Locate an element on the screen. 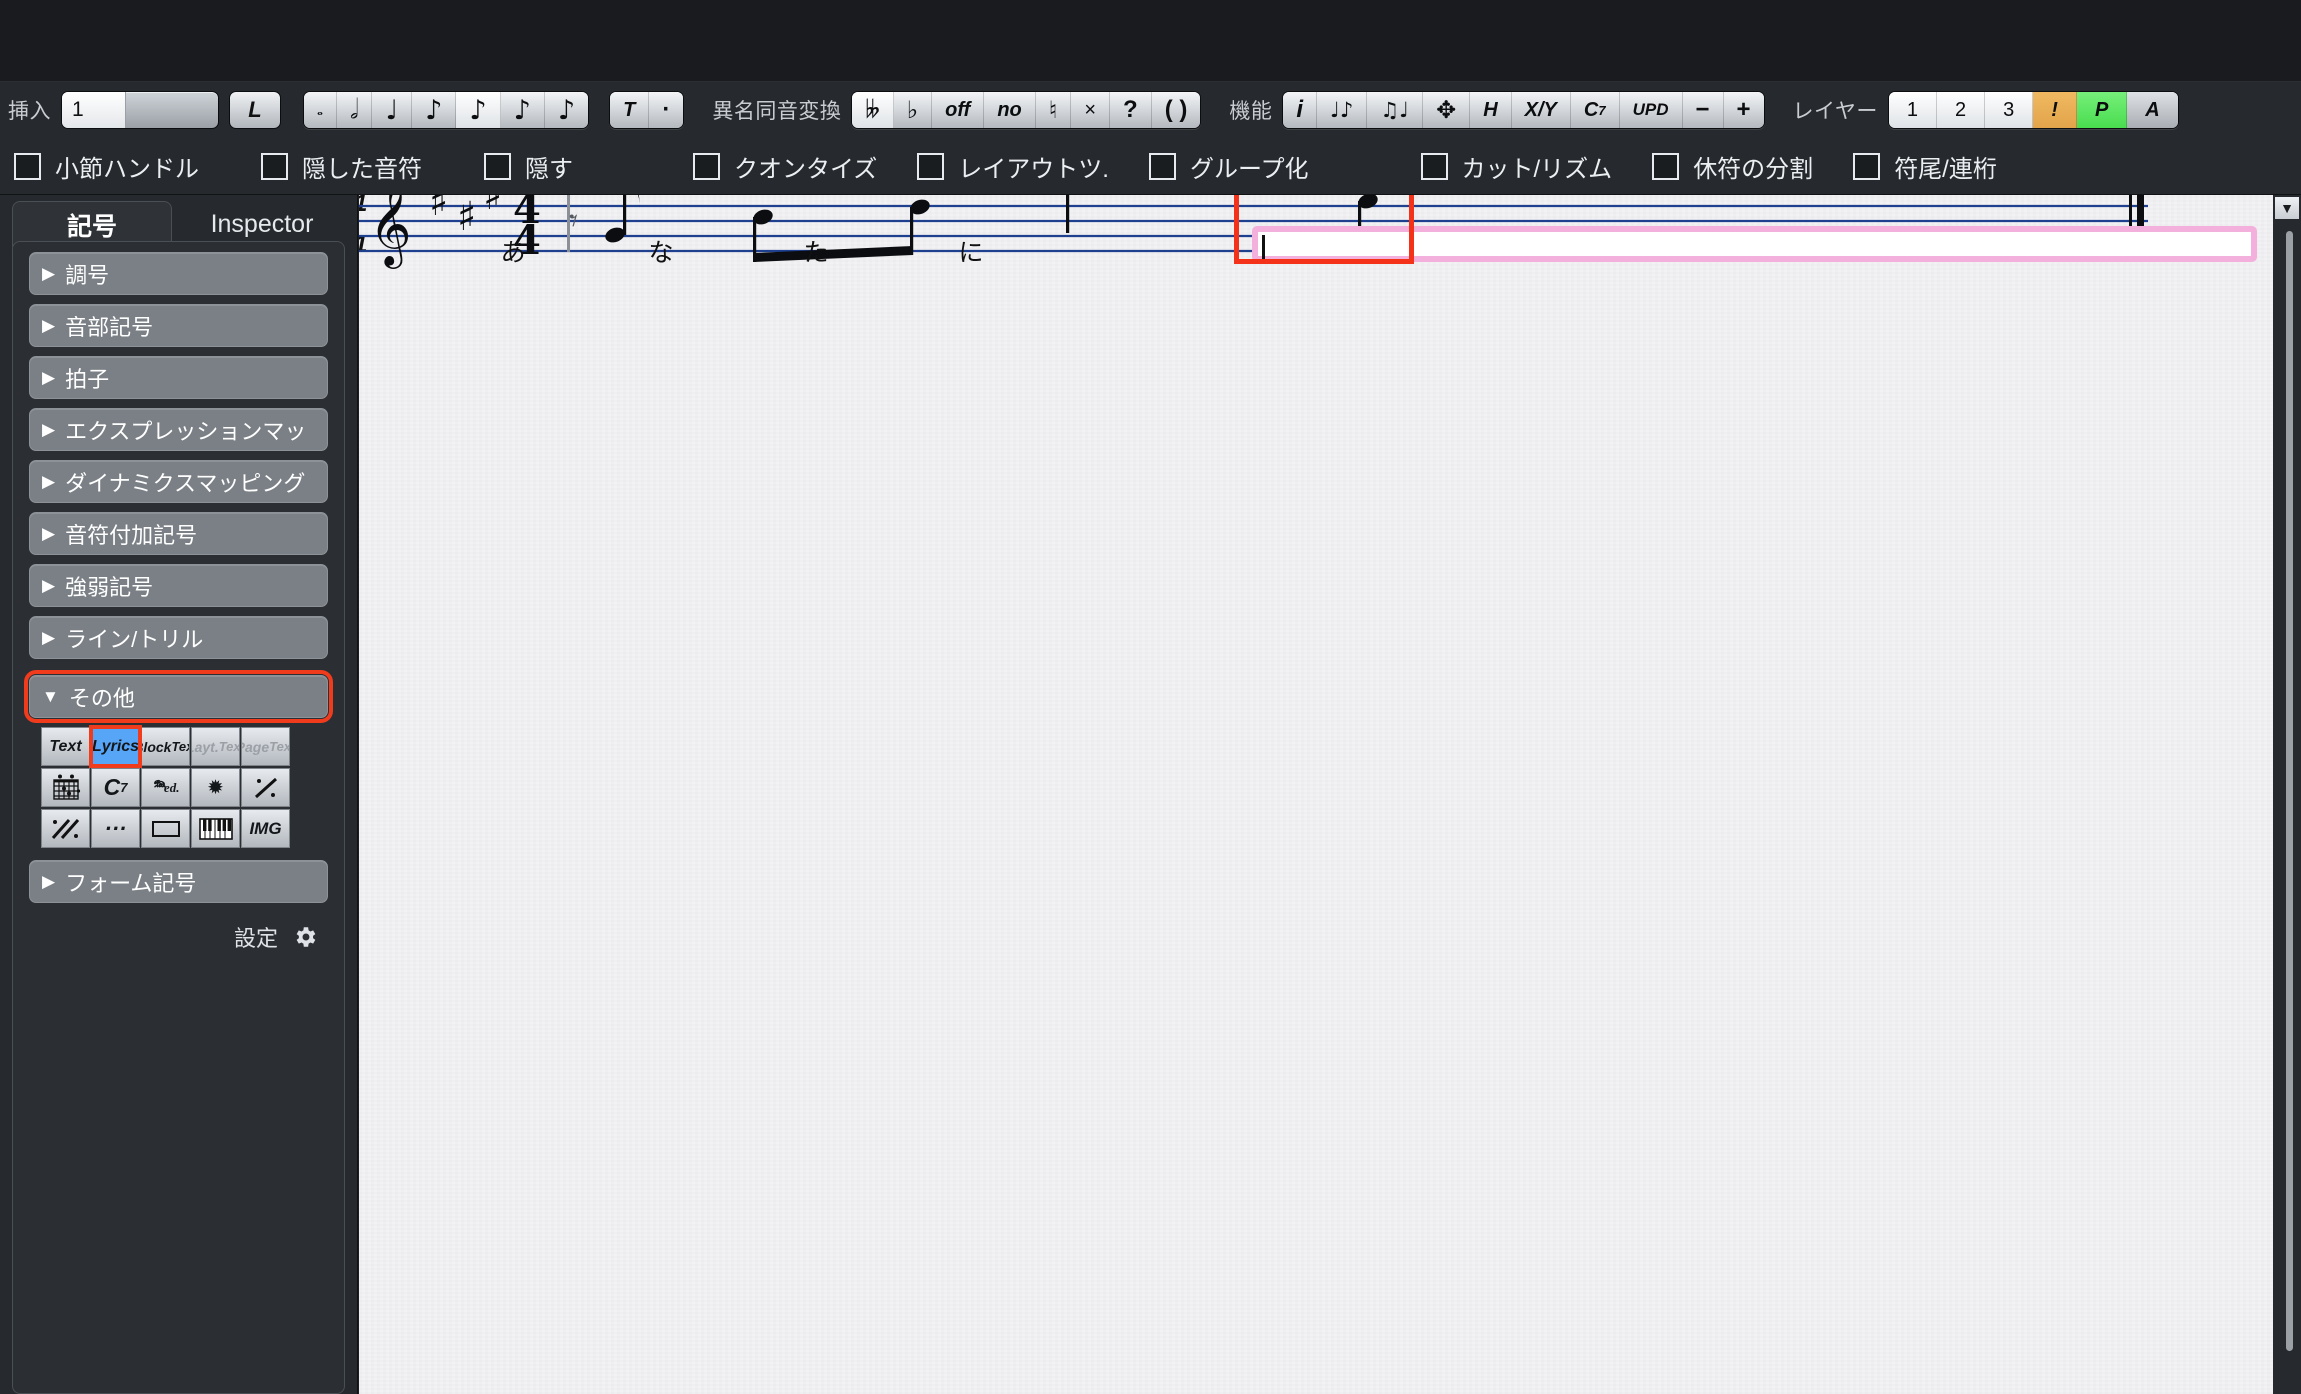 The width and height of the screenshot is (2301, 1394). beams-icon: ♫♩ is located at coordinates (1395, 110).